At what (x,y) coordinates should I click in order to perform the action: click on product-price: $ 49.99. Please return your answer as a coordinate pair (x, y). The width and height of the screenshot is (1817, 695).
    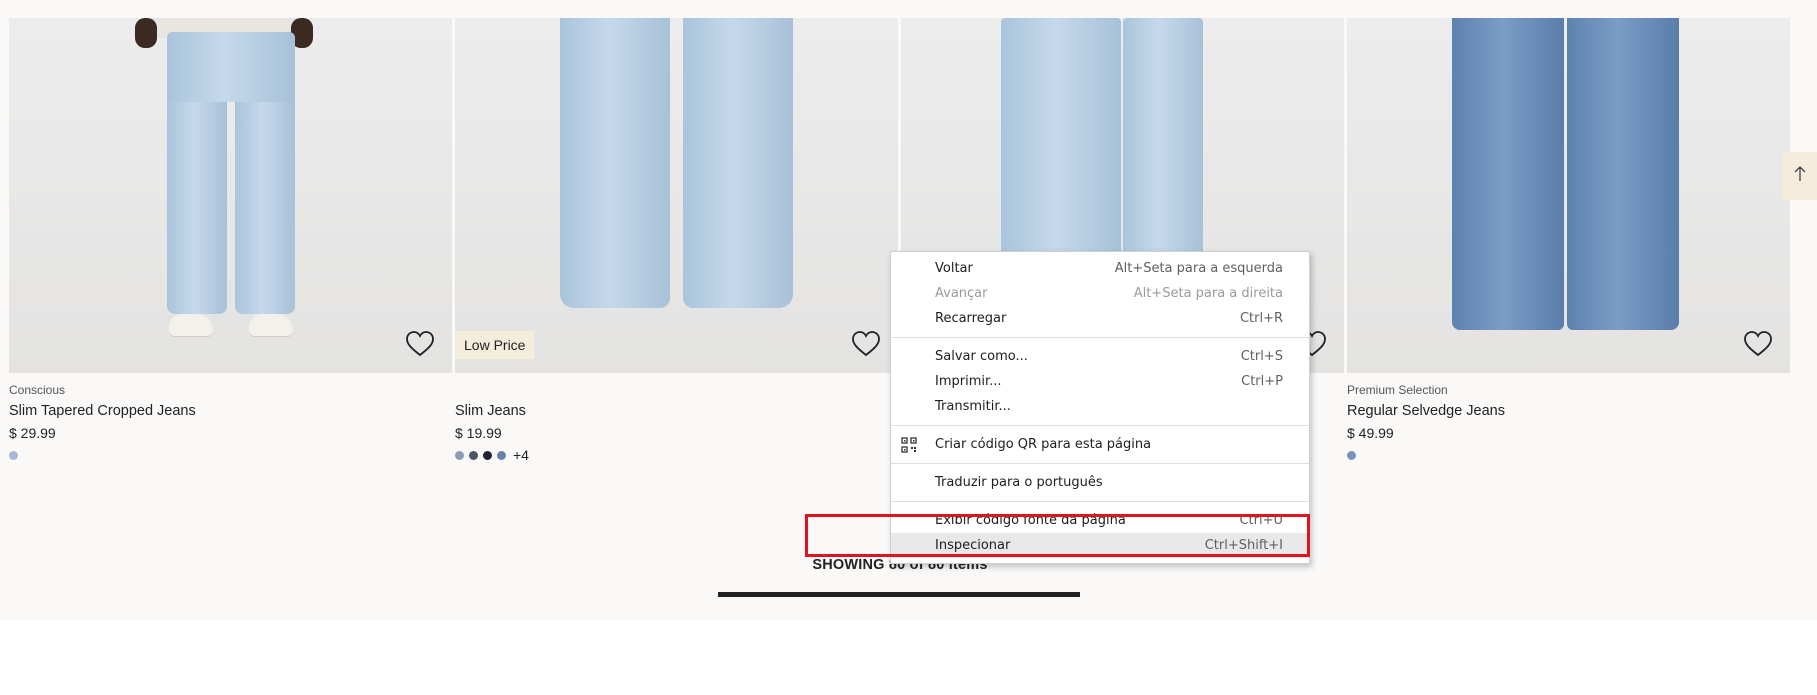
    Looking at the image, I should click on (1370, 433).